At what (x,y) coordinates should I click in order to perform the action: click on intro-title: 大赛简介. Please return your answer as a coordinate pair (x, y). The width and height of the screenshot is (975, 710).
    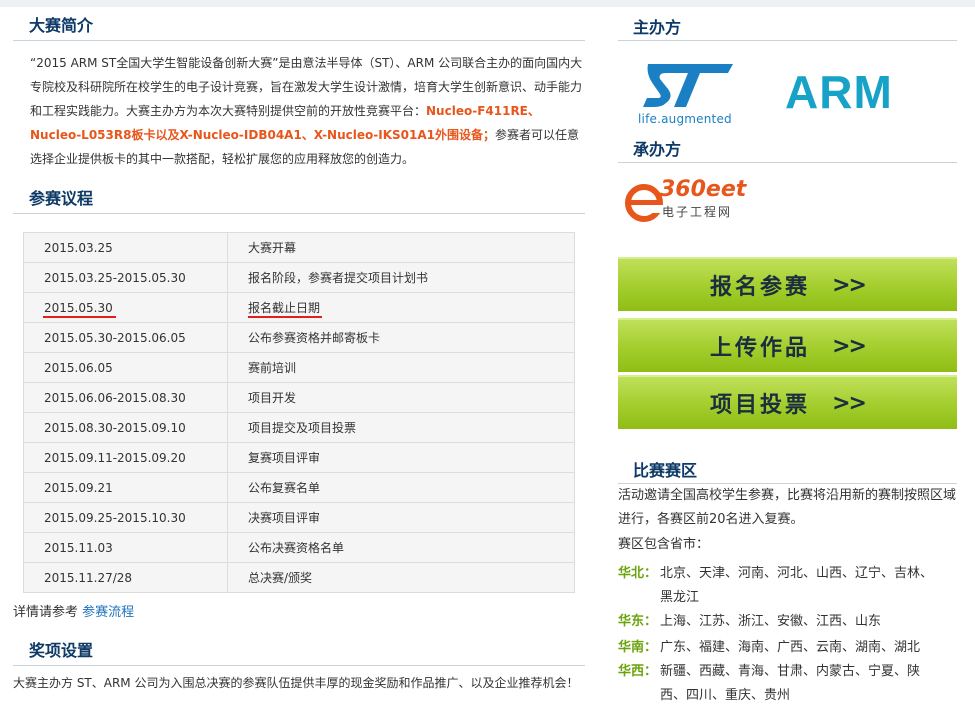
    Looking at the image, I should click on (61, 25).